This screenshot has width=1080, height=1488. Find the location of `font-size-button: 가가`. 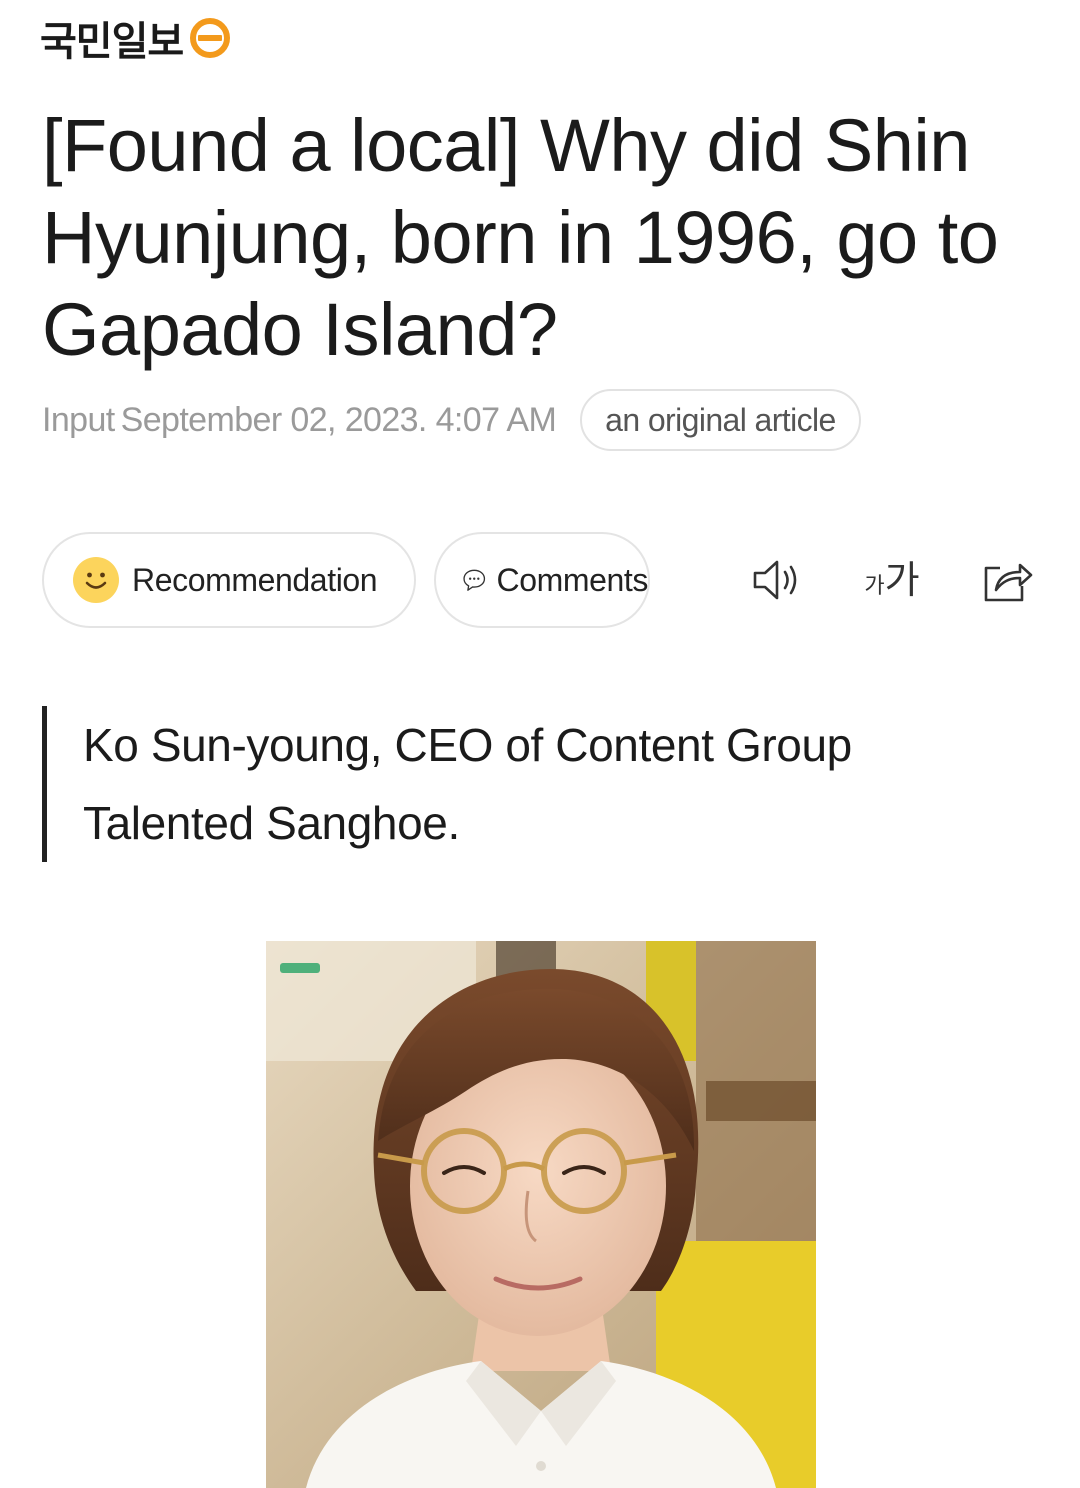

font-size-button: 가가 is located at coordinates (892, 580).